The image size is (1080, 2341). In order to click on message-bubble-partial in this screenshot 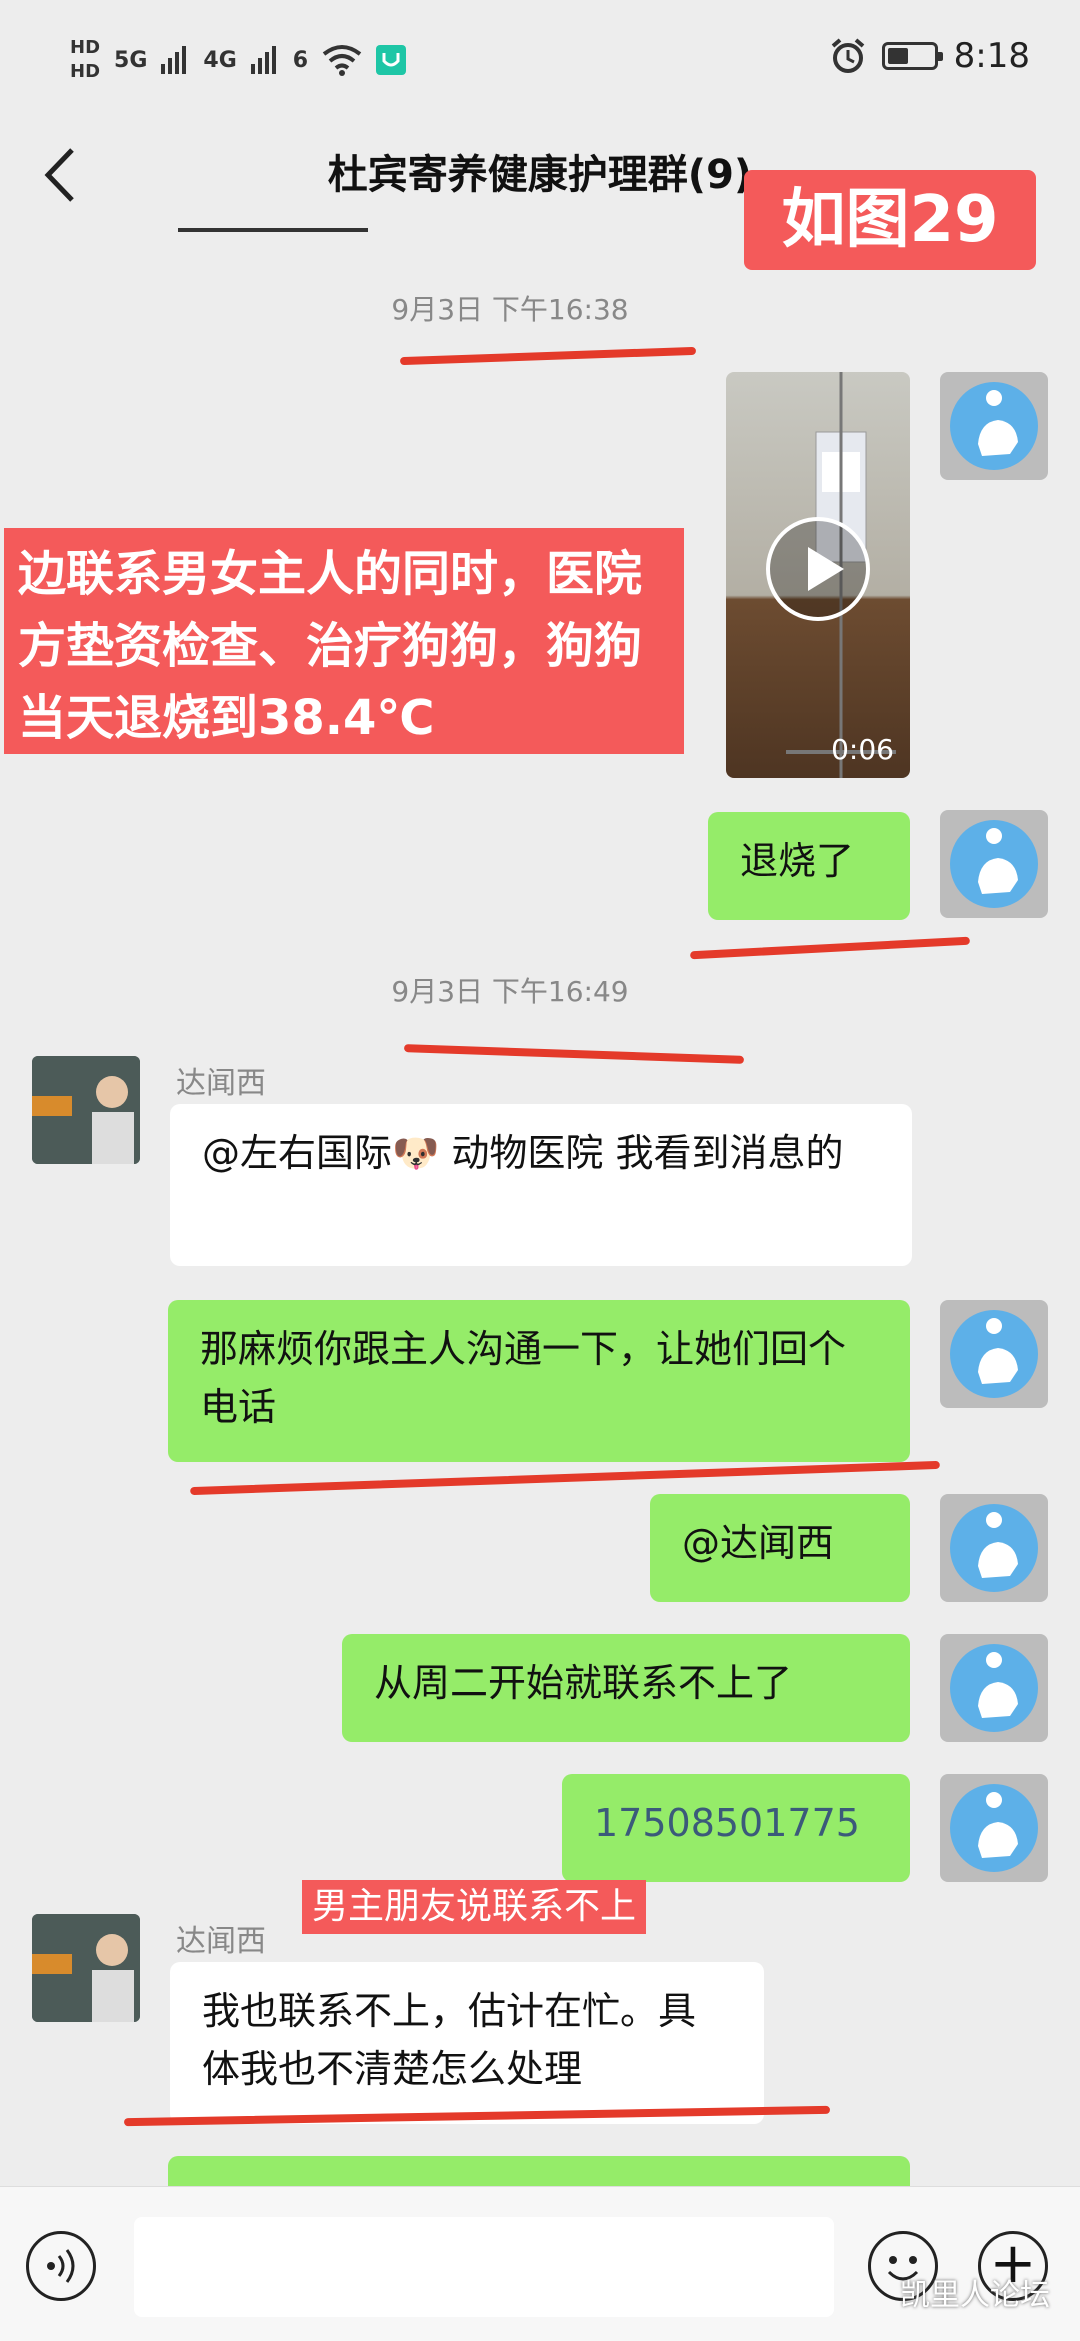, I will do `click(539, 2171)`.